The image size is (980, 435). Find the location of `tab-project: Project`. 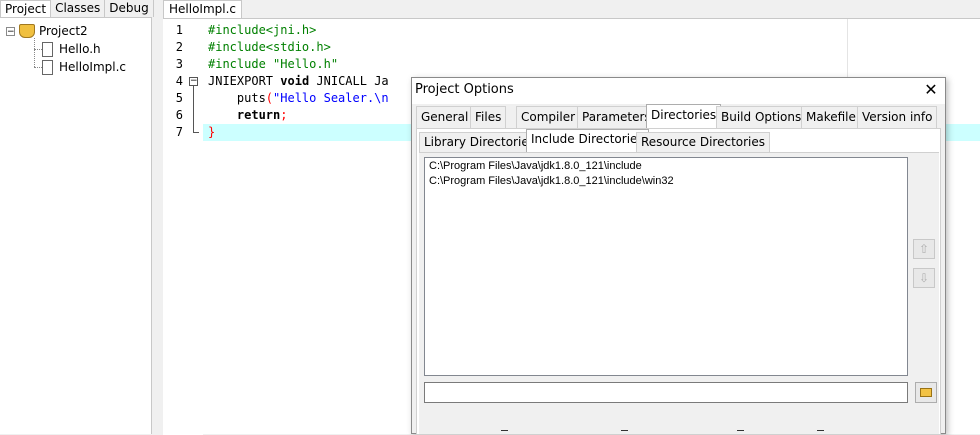

tab-project: Project is located at coordinates (26, 8).